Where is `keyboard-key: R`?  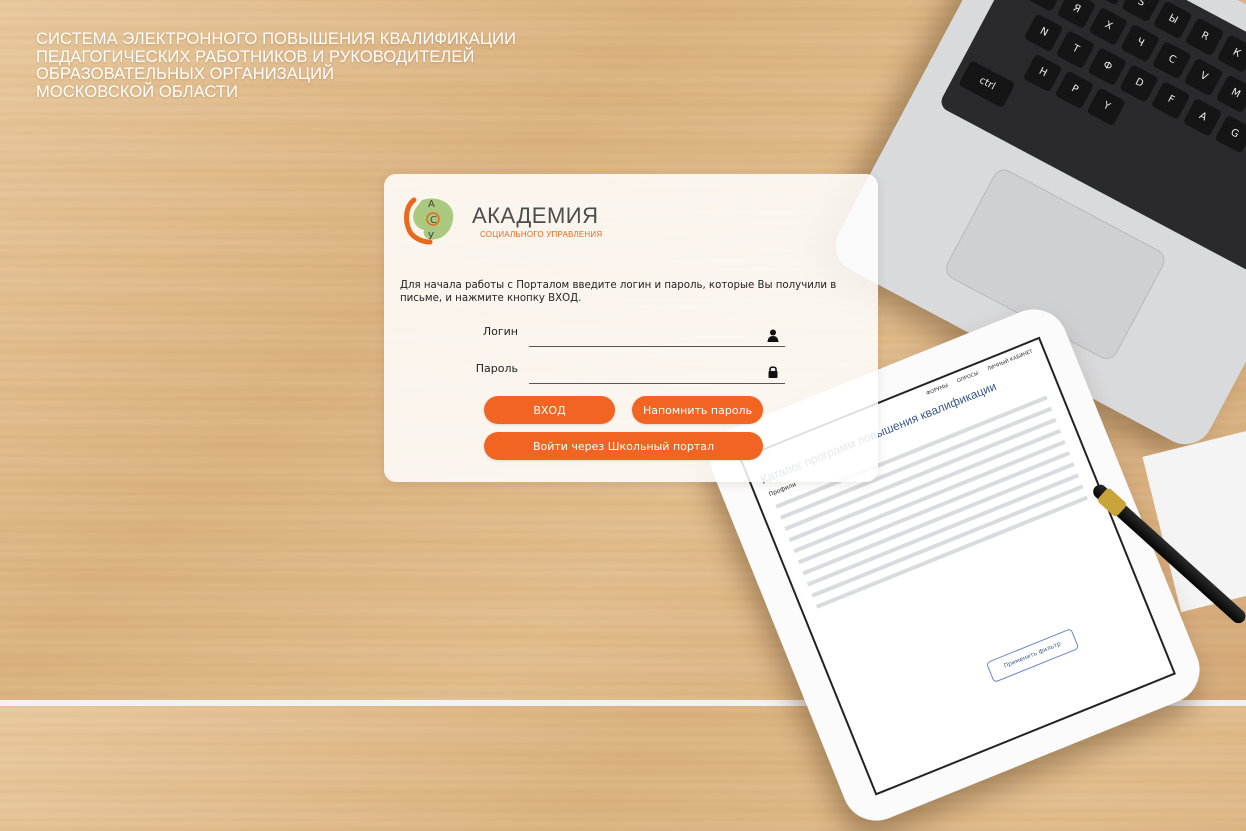 keyboard-key: R is located at coordinates (1204, 37).